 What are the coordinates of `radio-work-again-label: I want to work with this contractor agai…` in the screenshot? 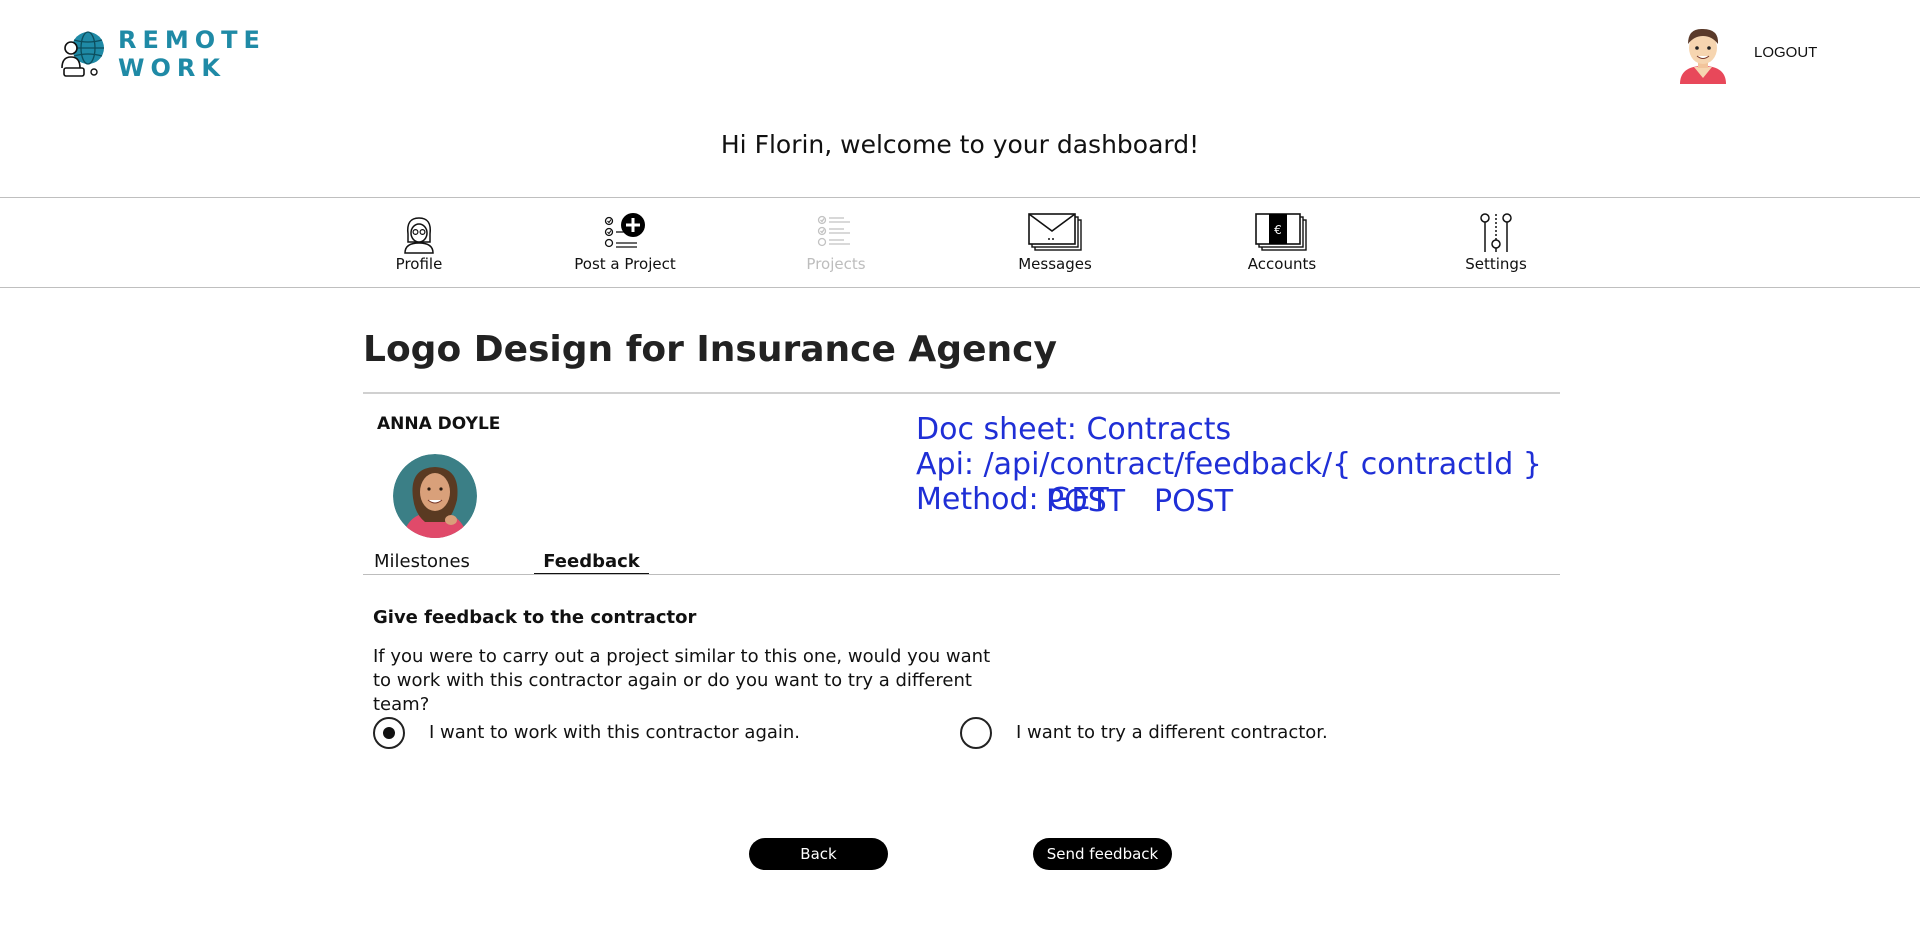 It's located at (614, 732).